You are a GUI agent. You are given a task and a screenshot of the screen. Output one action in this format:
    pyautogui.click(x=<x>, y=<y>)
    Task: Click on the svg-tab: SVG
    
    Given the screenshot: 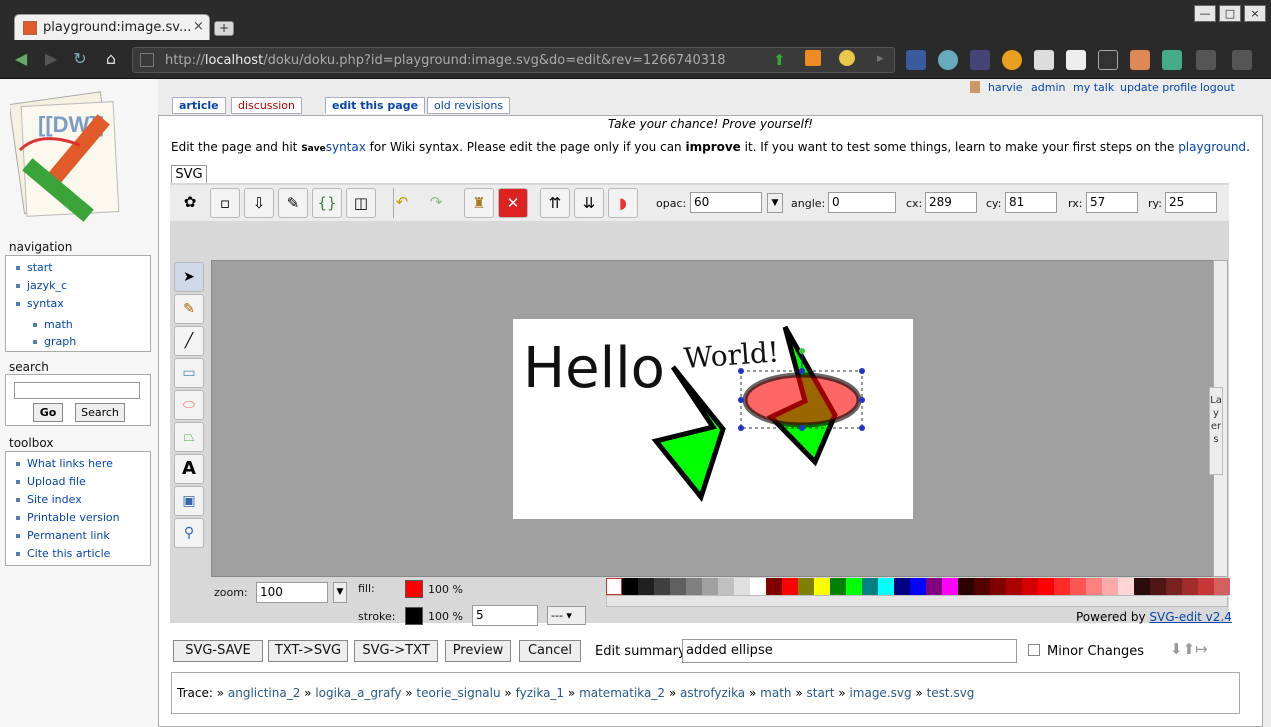 What is the action you would take?
    pyautogui.click(x=189, y=174)
    